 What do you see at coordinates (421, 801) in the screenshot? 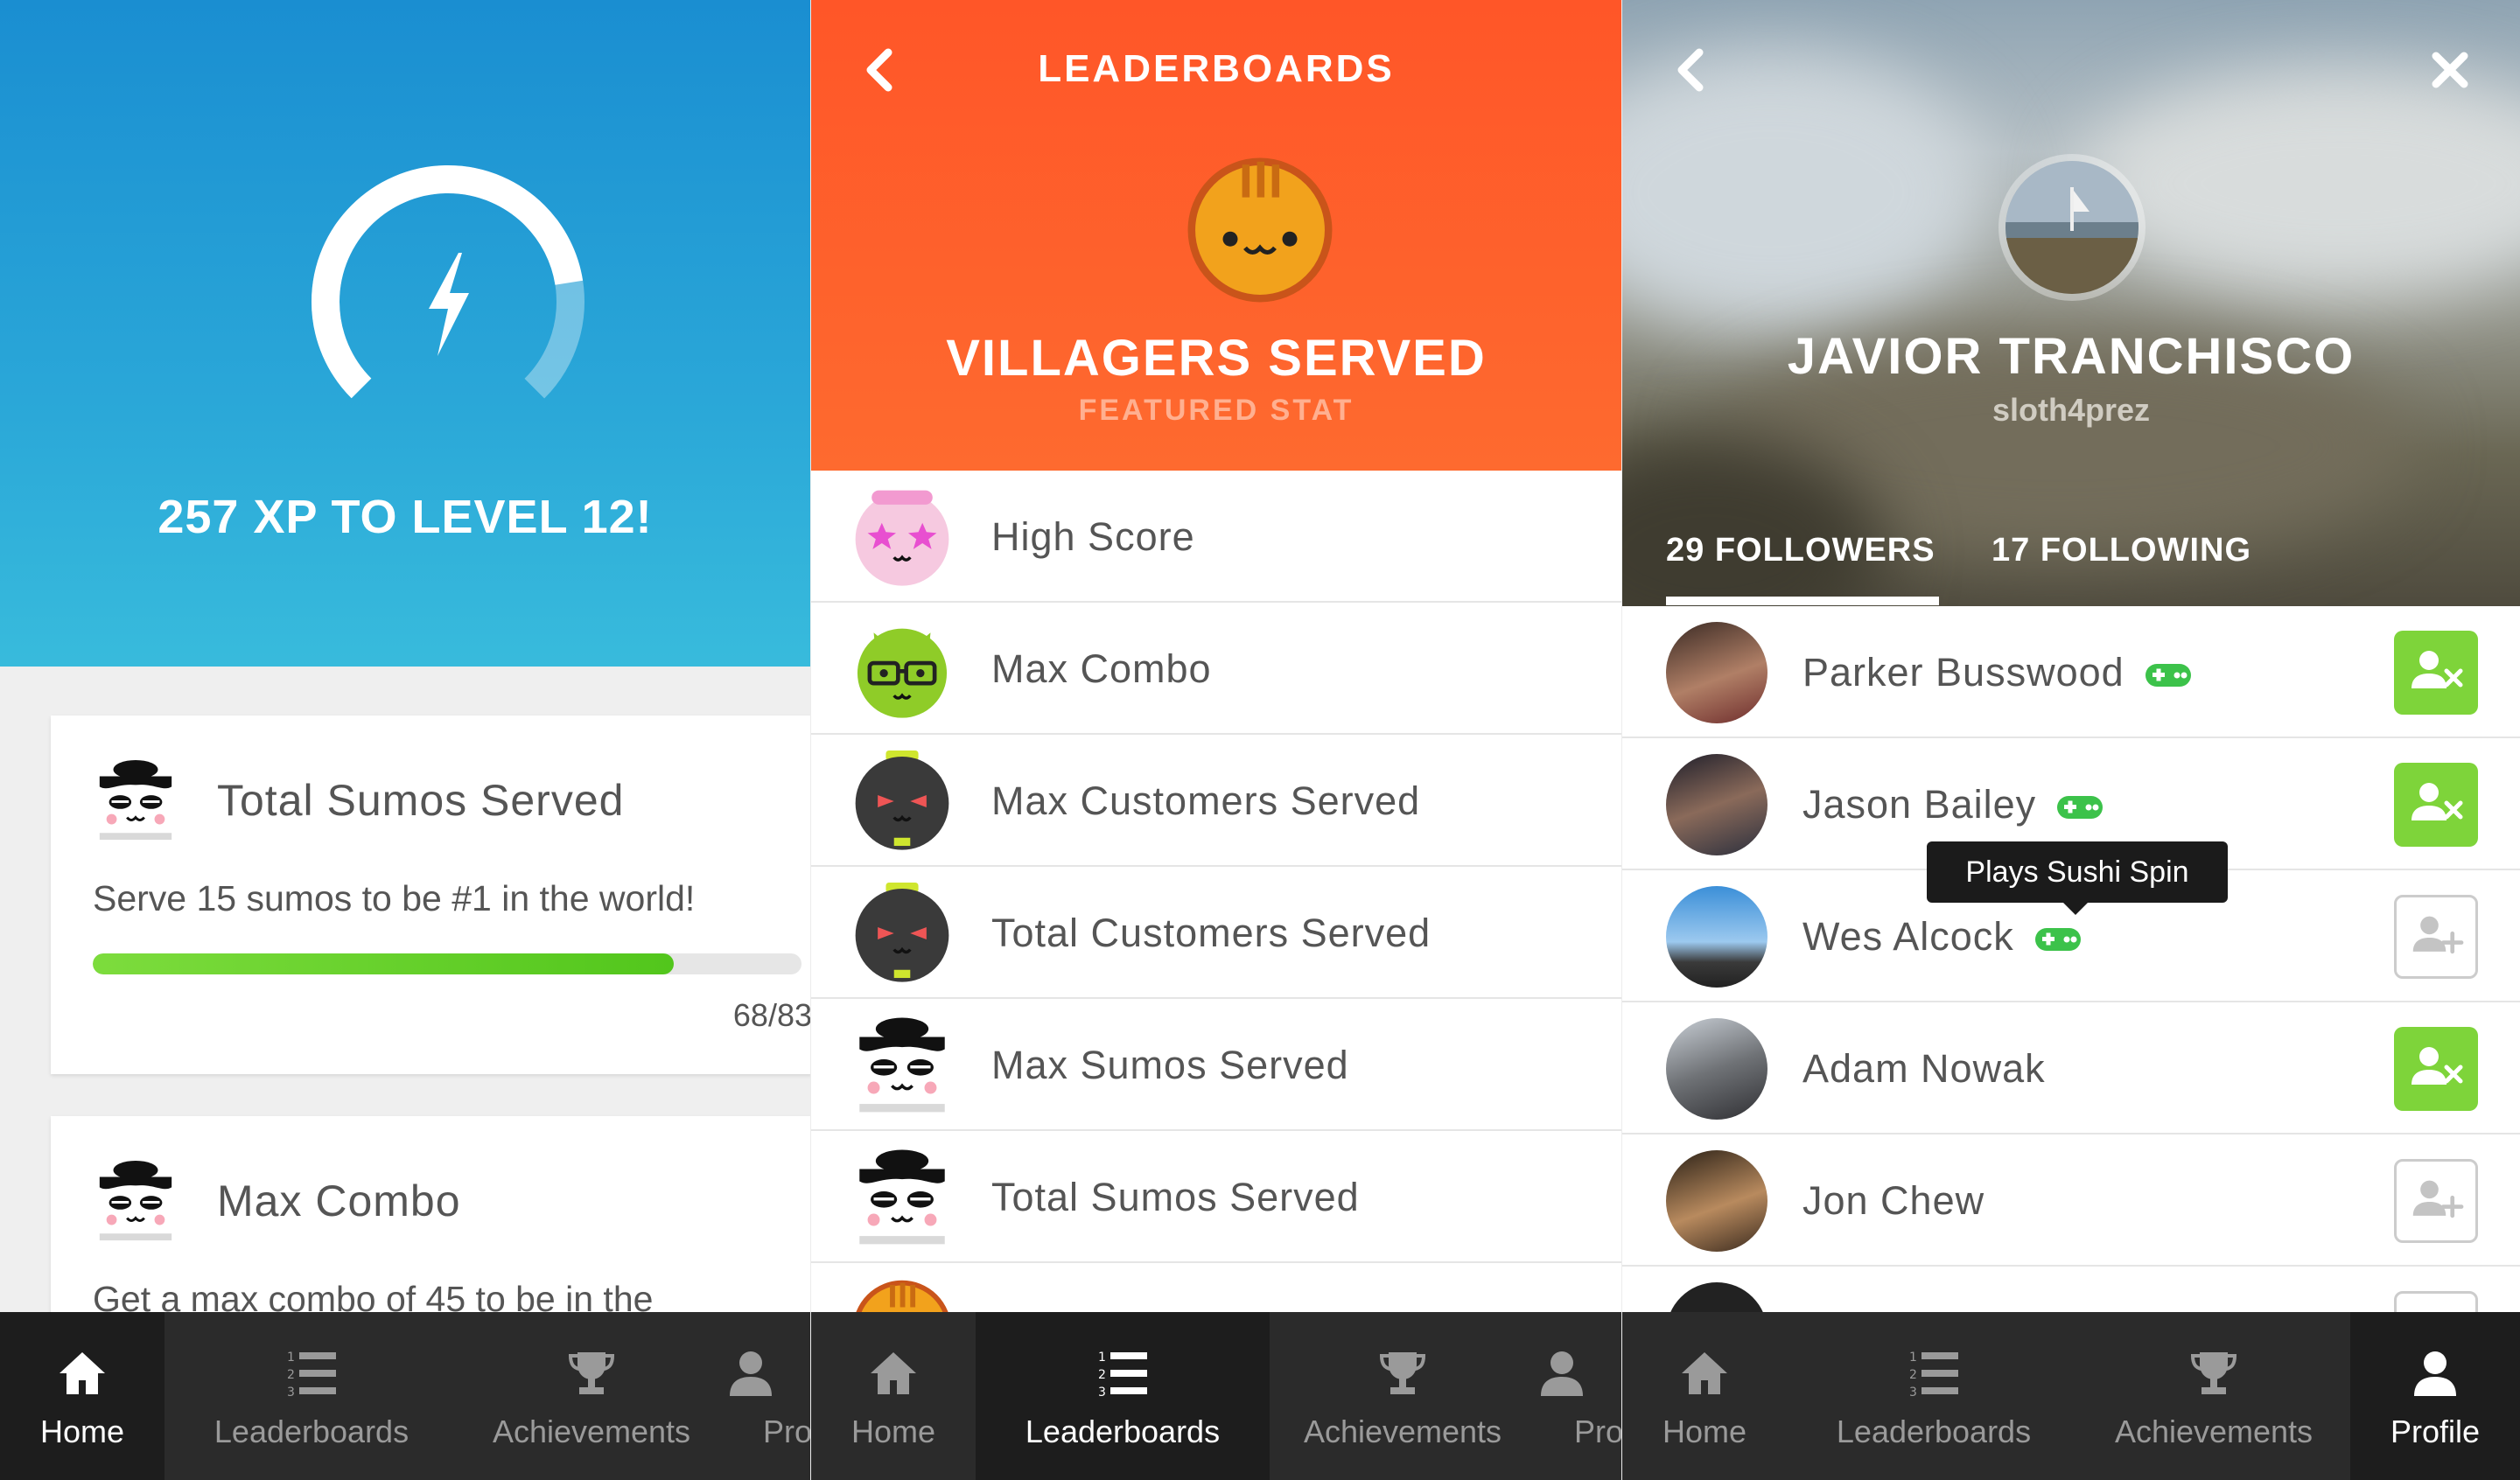
I see `achievement-title: Total Sumos Served` at bounding box center [421, 801].